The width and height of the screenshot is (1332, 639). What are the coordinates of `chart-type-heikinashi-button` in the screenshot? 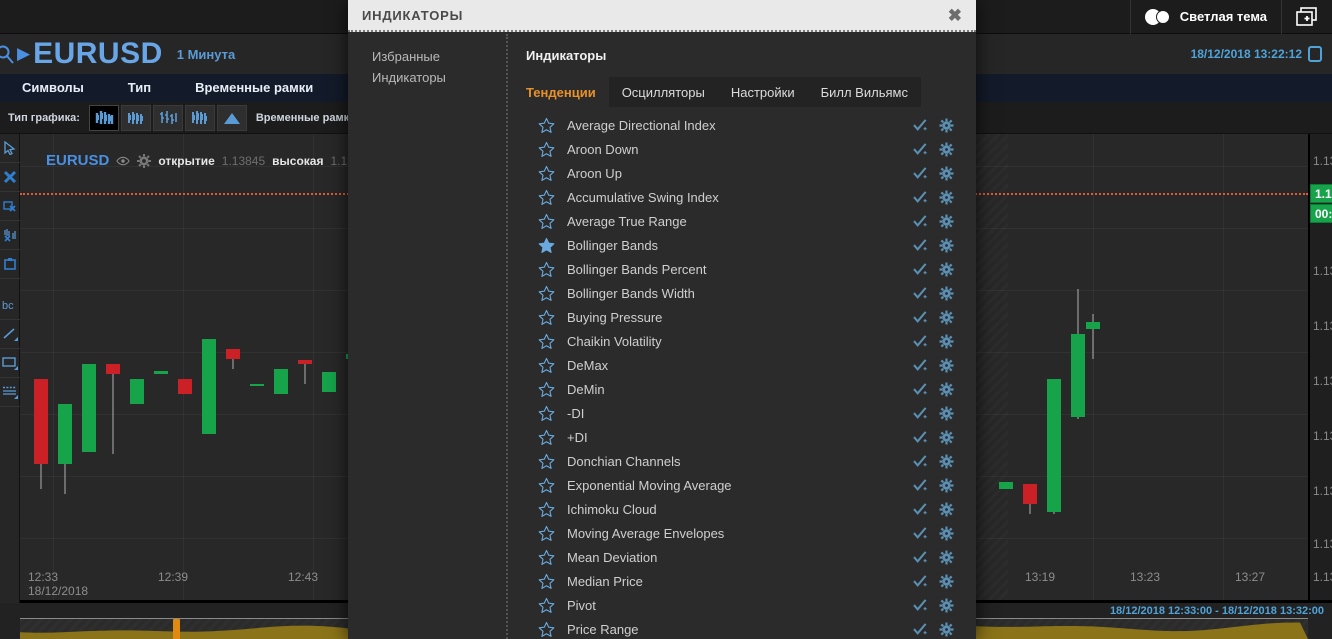 It's located at (199, 117).